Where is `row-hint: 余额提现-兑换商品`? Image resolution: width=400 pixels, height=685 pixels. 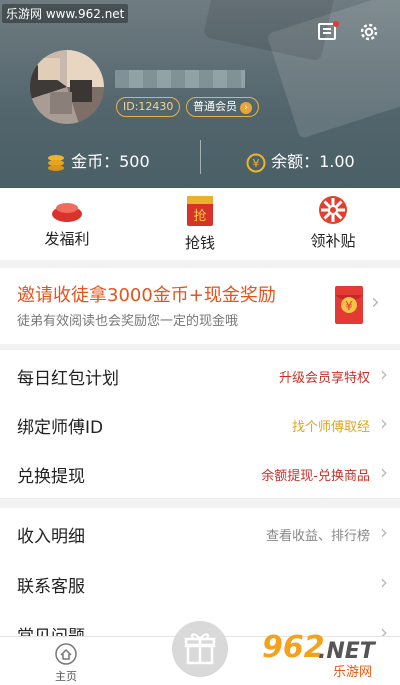
row-hint: 余额提现-兑换商品 is located at coordinates (315, 476).